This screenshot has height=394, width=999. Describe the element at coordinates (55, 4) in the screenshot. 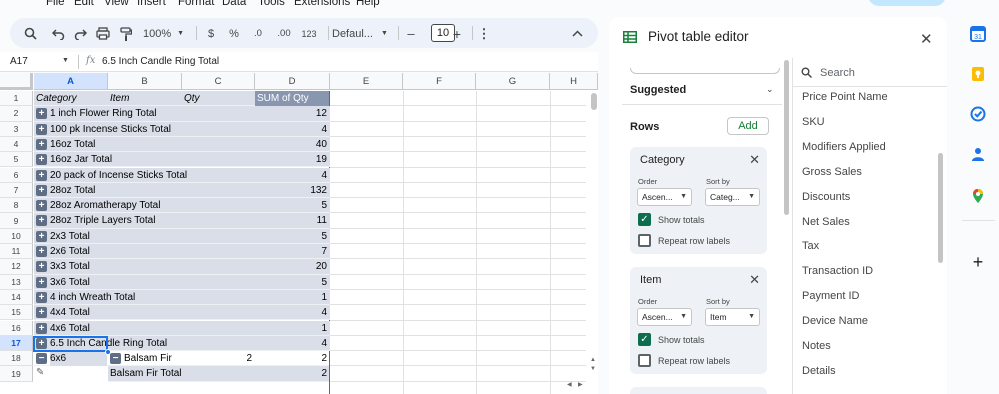

I see `menu-file: File` at that location.